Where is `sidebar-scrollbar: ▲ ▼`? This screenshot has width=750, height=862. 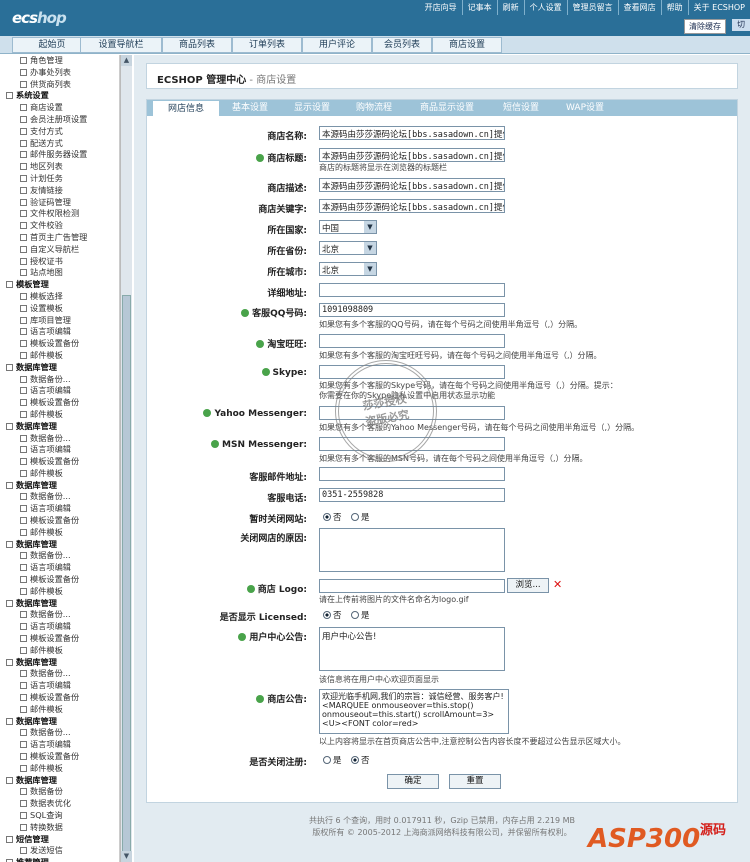
sidebar-scrollbar: ▲ ▼ is located at coordinates (126, 458).